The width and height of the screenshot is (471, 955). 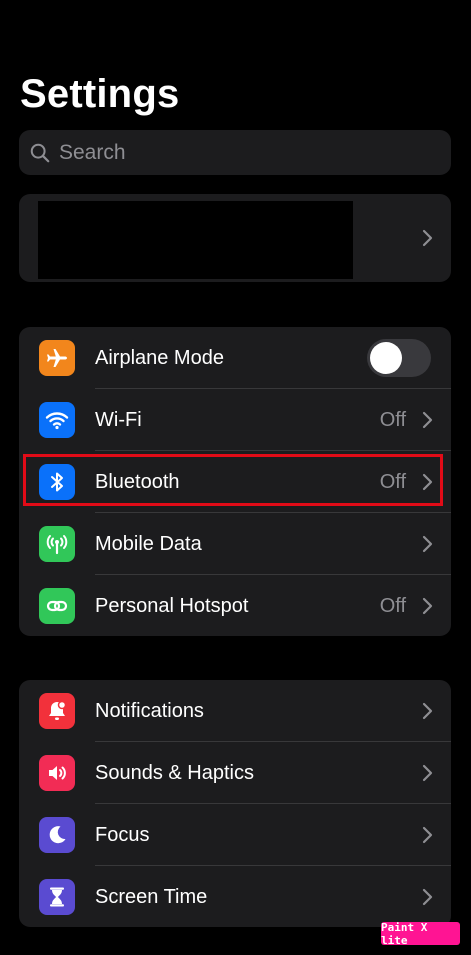 I want to click on wifi-icon, so click(x=57, y=420).